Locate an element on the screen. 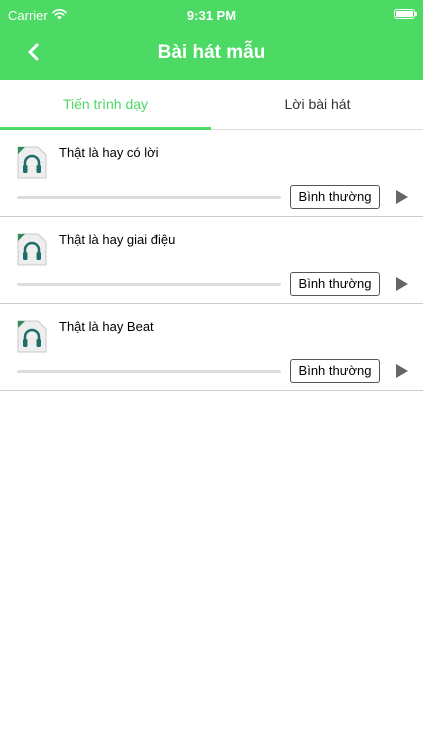 The width and height of the screenshot is (423, 753). song-row: Thật là hay giai điệu Bình thường is located at coordinates (211, 260).